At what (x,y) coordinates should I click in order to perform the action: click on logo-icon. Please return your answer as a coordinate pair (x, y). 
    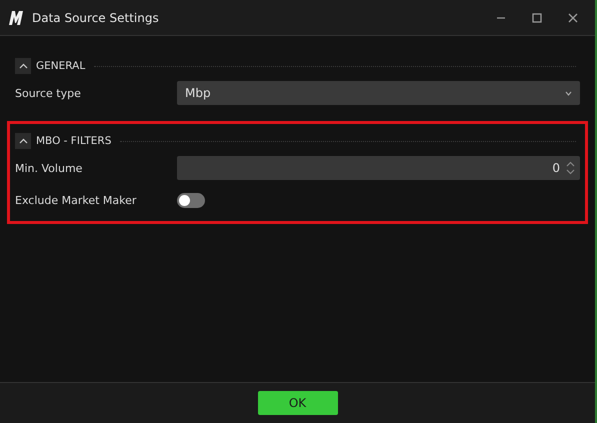
    Looking at the image, I should click on (16, 18).